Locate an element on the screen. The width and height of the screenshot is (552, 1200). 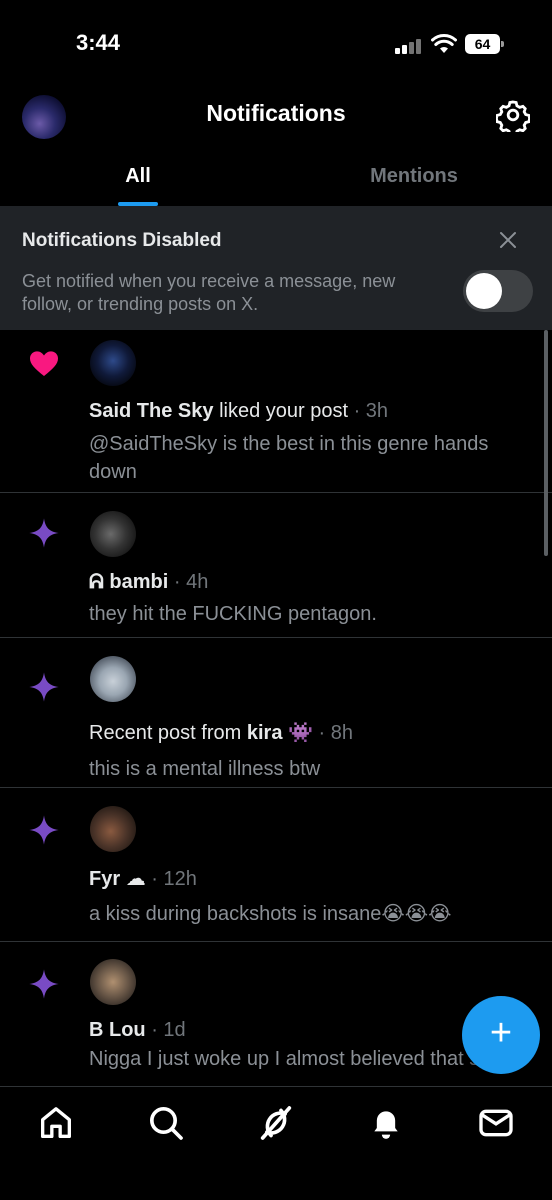
user-name: B Lou is located at coordinates (117, 1030).